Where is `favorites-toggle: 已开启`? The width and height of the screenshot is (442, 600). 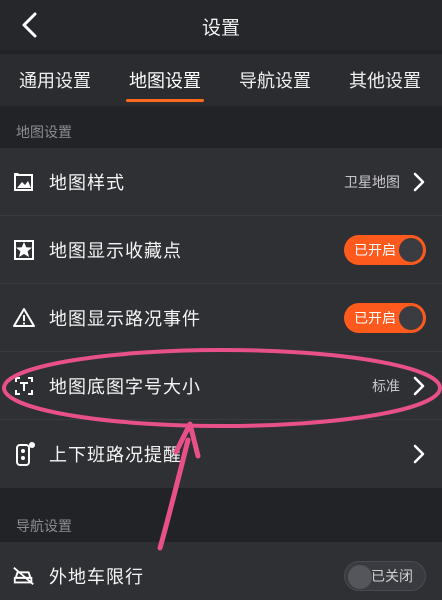
favorites-toggle: 已开启 is located at coordinates (385, 249).